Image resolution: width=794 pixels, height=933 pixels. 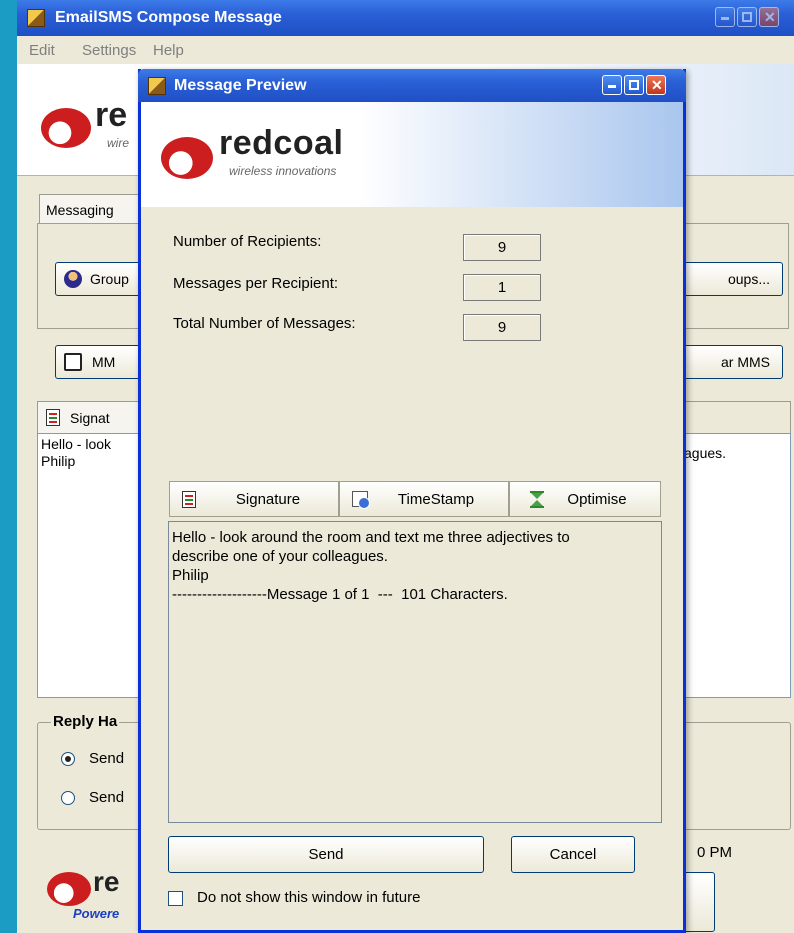 I want to click on bg-tab-signature-label: Signat, so click(x=90, y=417).